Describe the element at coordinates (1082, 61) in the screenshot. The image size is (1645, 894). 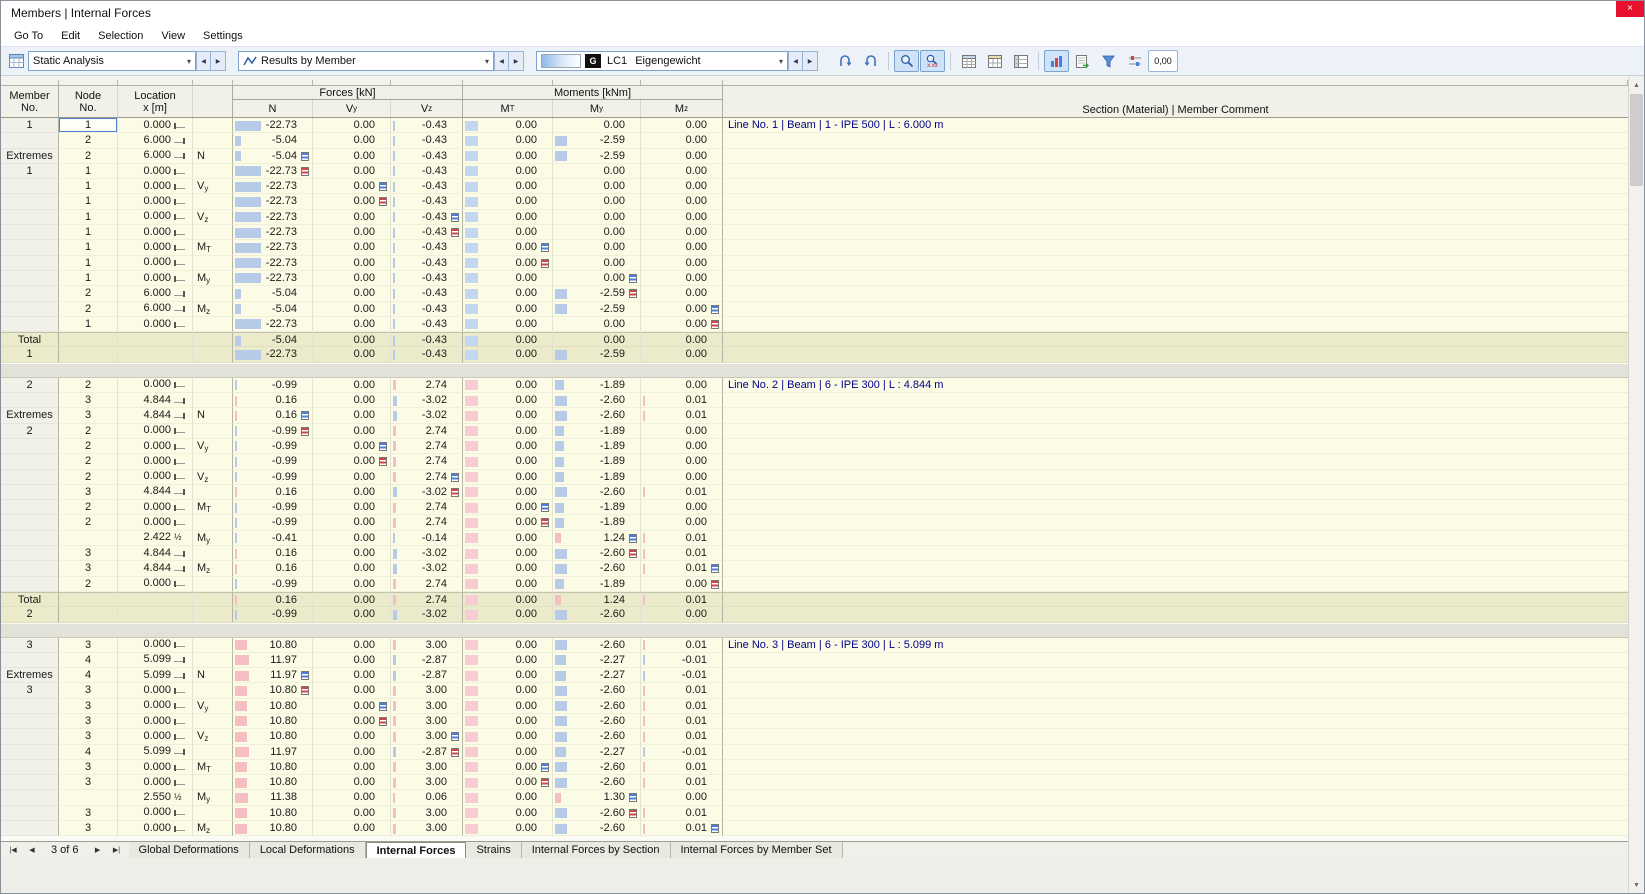
I see `export-table-button` at that location.